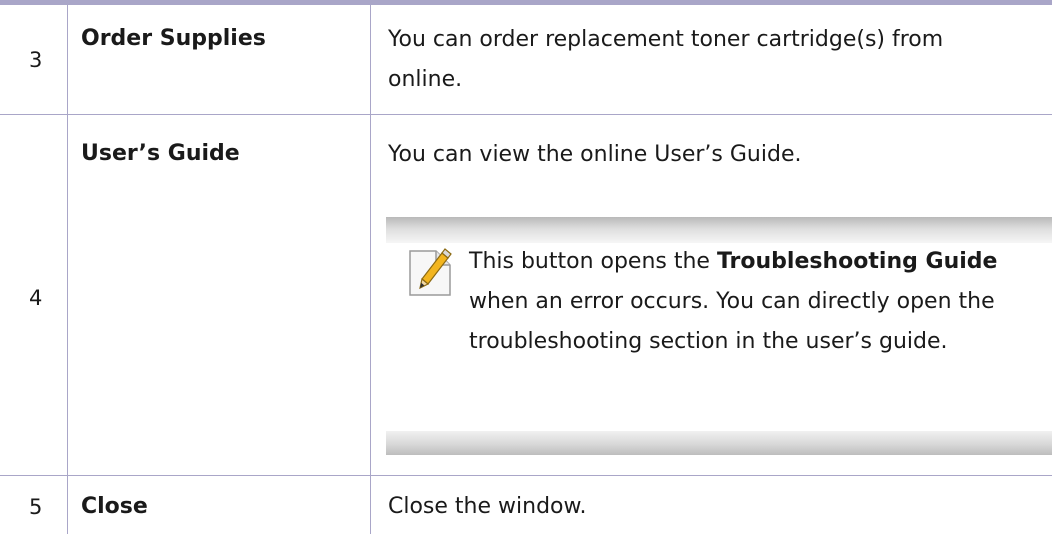 The width and height of the screenshot is (1052, 534). I want to click on function-description: You can view the online User’s Guide., so click(595, 154).